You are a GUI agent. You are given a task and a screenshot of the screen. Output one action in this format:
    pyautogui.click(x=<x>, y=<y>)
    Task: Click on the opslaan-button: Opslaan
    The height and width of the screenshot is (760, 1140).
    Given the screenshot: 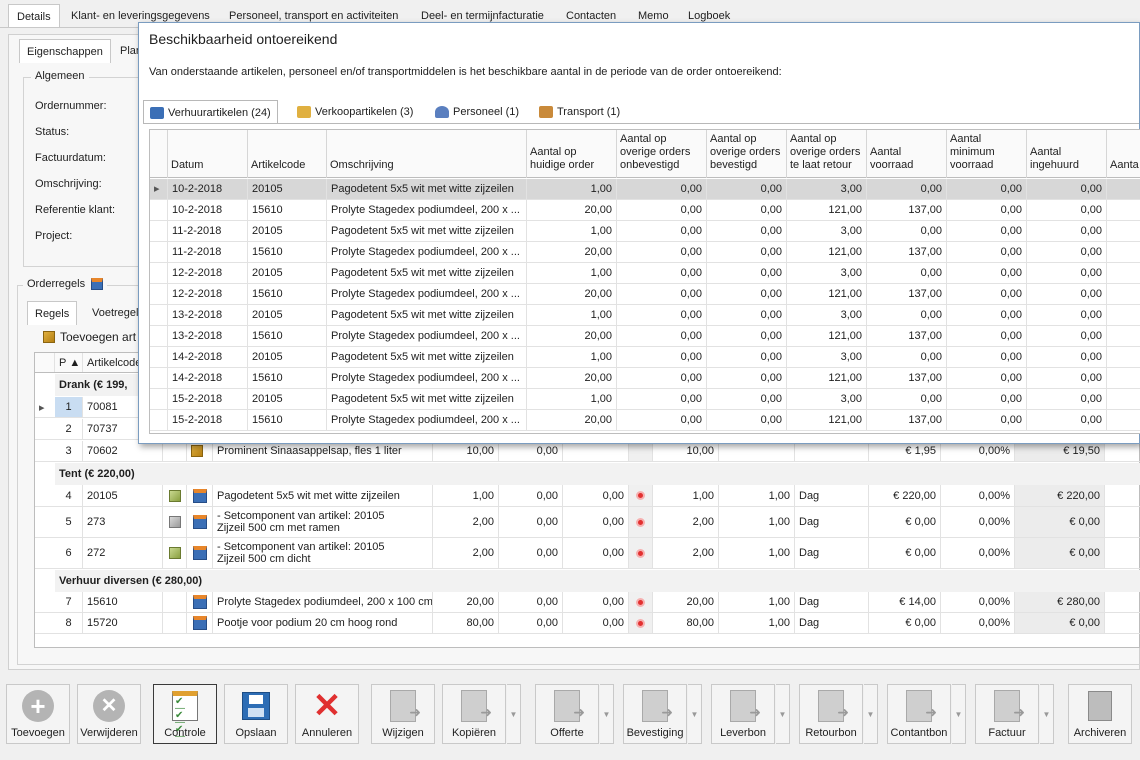 What is the action you would take?
    pyautogui.click(x=256, y=714)
    